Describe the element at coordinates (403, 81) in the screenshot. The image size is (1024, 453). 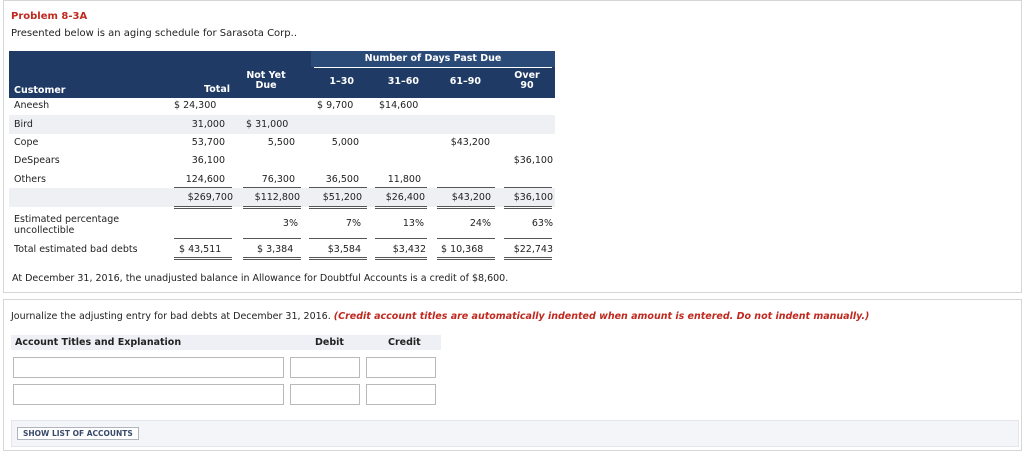
I see `header-31-60: 31–60` at that location.